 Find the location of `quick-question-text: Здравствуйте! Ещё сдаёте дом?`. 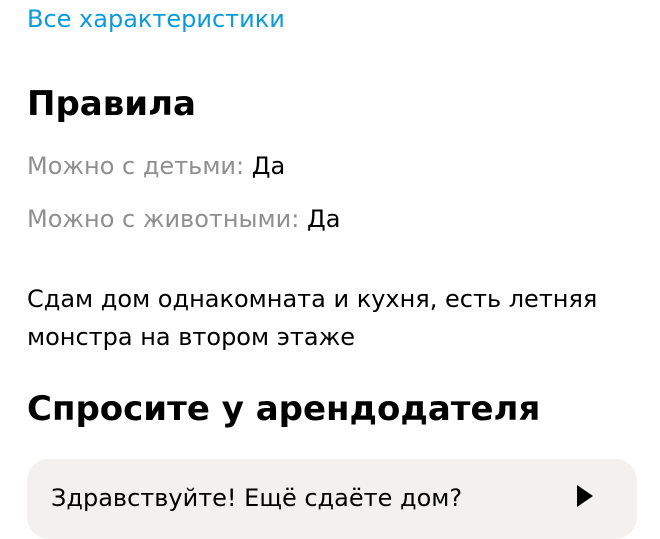

quick-question-text: Здравствуйте! Ещё сдаёте дом? is located at coordinates (257, 498).